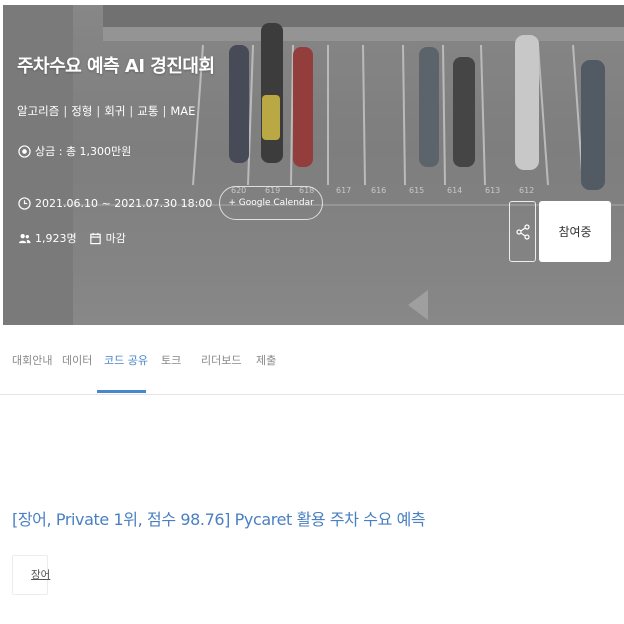 The height and width of the screenshot is (624, 624). I want to click on participants-count: 1,923명, so click(56, 238).